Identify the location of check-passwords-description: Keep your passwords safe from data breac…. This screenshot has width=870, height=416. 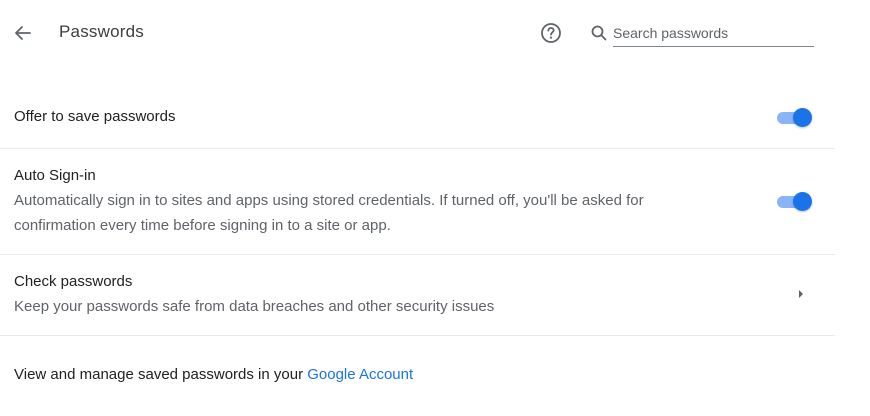
(254, 306).